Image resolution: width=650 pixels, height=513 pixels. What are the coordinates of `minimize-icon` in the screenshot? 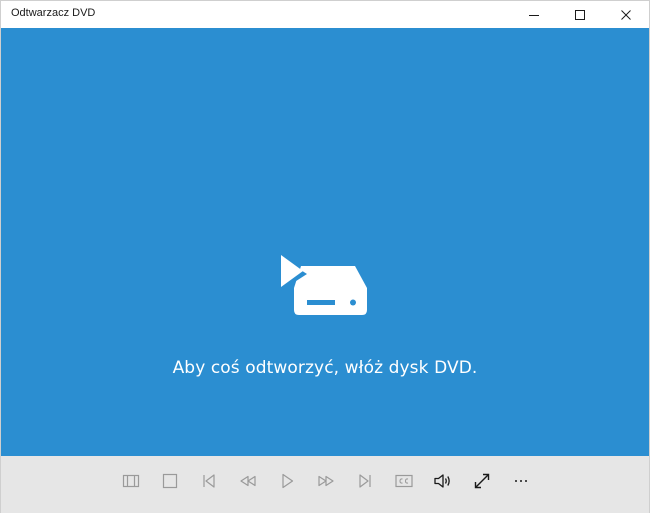 It's located at (534, 15).